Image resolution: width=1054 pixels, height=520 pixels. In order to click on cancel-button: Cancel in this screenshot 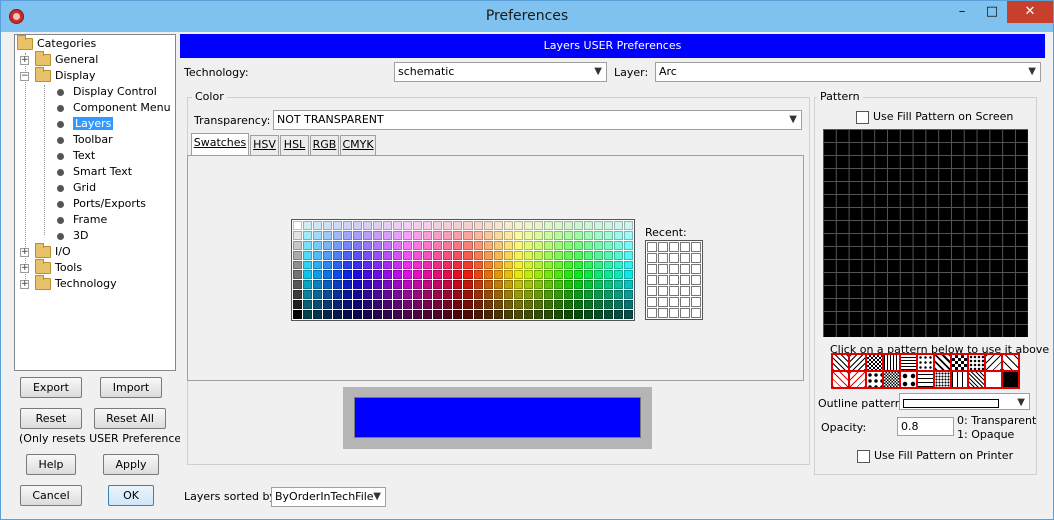, I will do `click(51, 495)`.